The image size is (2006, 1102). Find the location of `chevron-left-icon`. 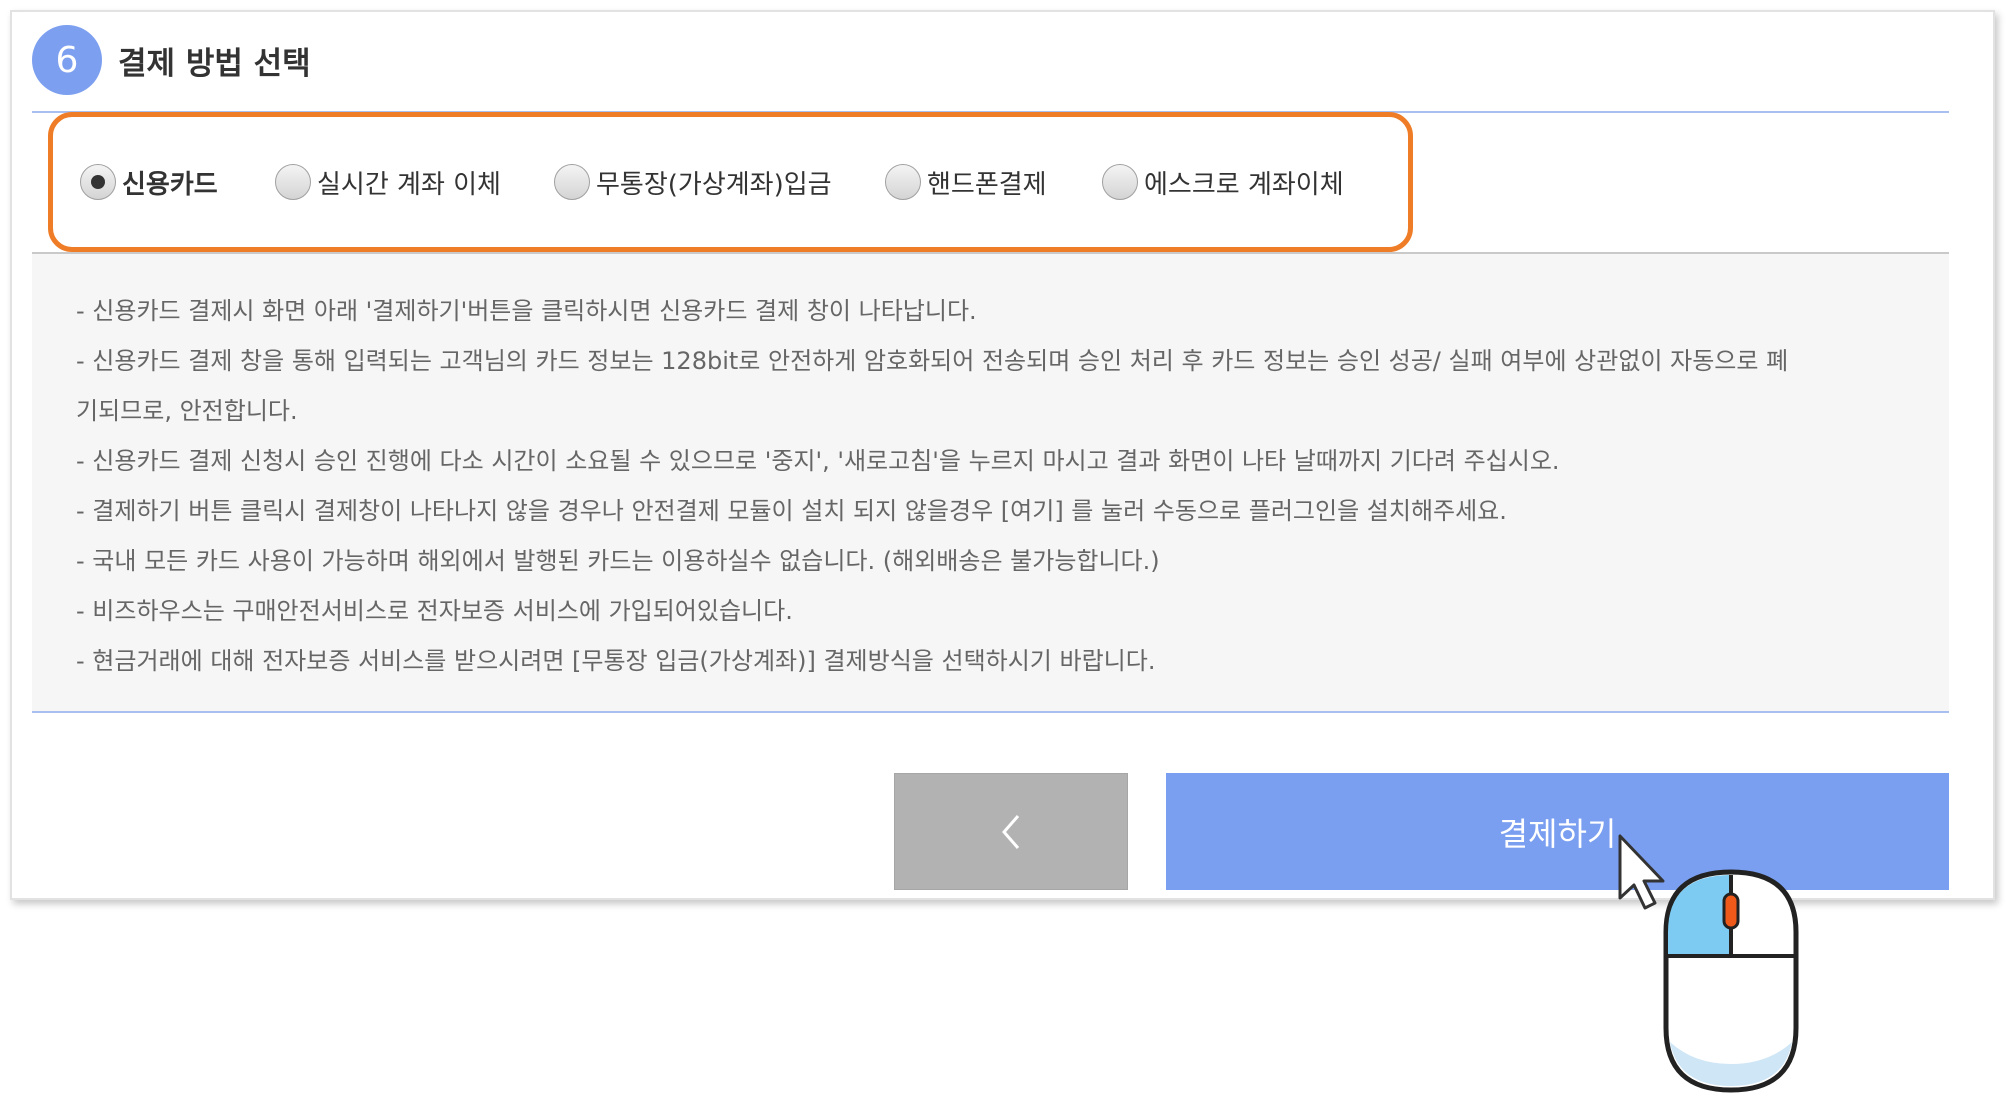

chevron-left-icon is located at coordinates (1011, 831).